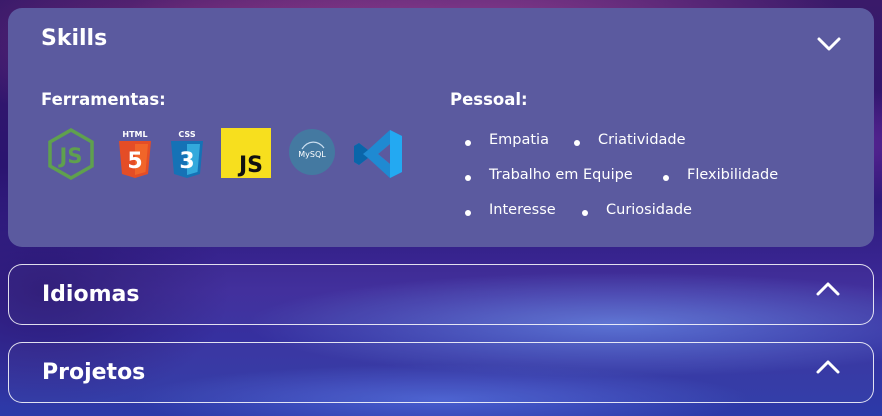 The width and height of the screenshot is (882, 416). Describe the element at coordinates (93, 372) in the screenshot. I see `projetos-title: Projetos` at that location.